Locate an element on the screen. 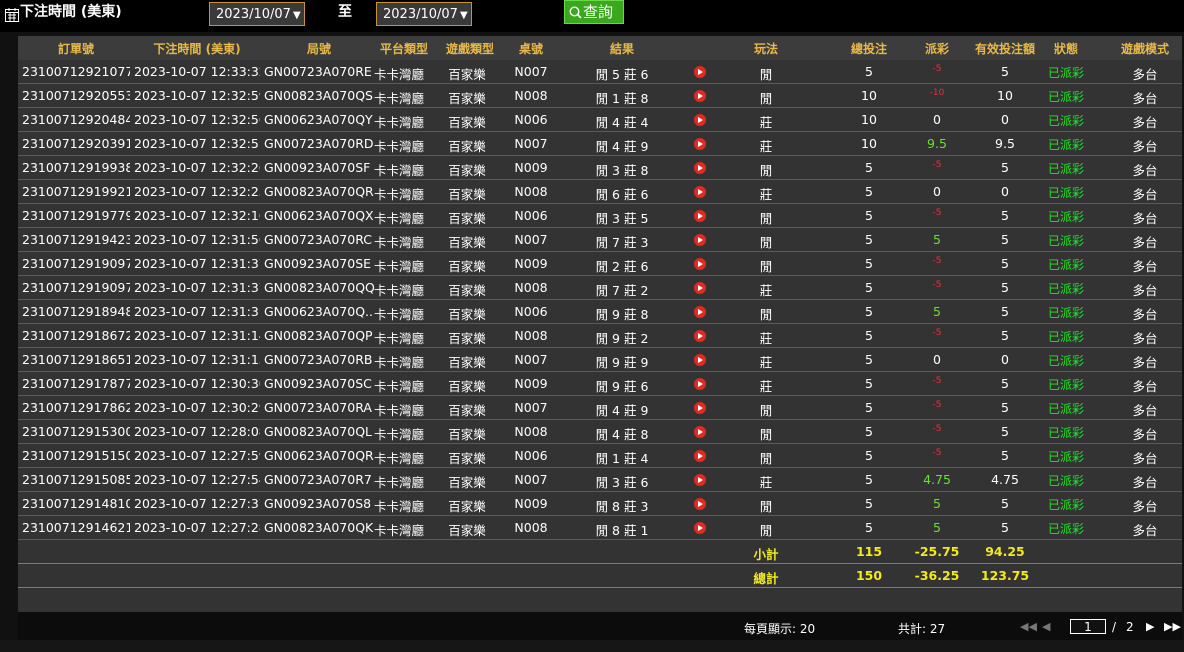 The image size is (1184, 652). query-button: 查詢 is located at coordinates (594, 12).